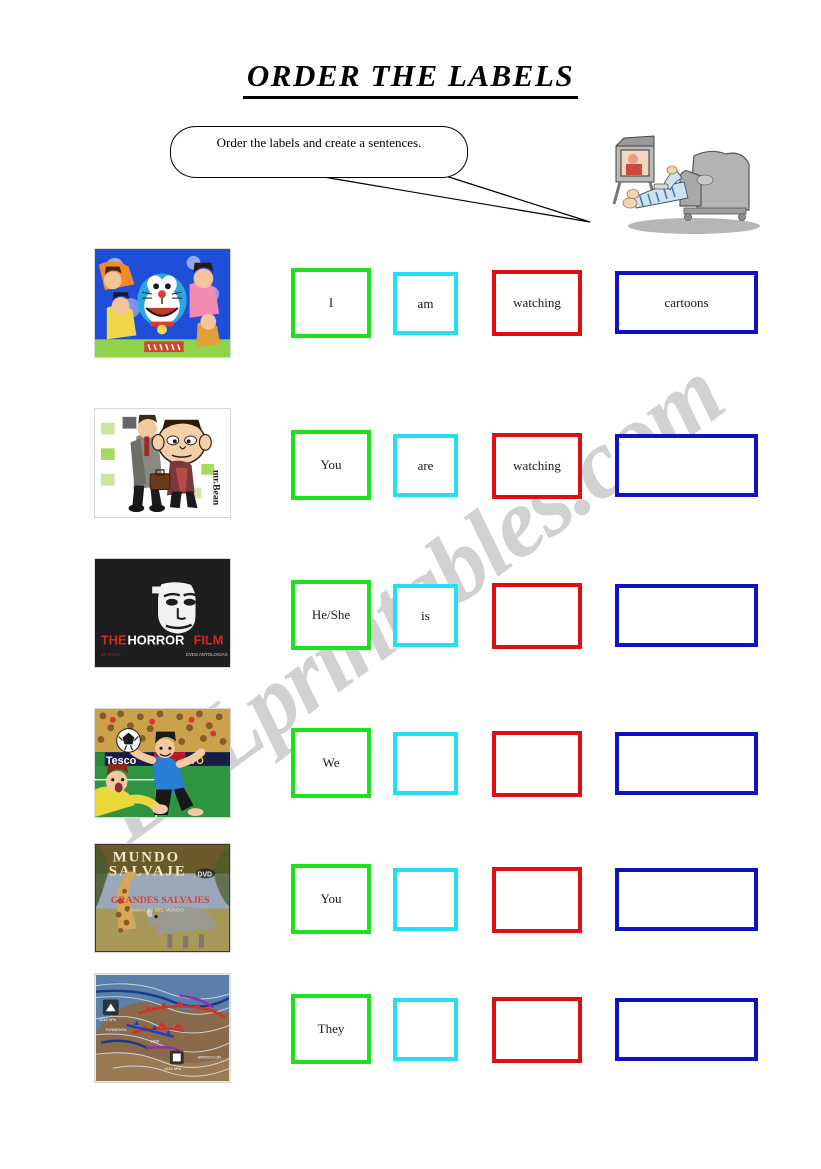  What do you see at coordinates (114, 639) in the screenshot?
I see `svg-text: THE` at bounding box center [114, 639].